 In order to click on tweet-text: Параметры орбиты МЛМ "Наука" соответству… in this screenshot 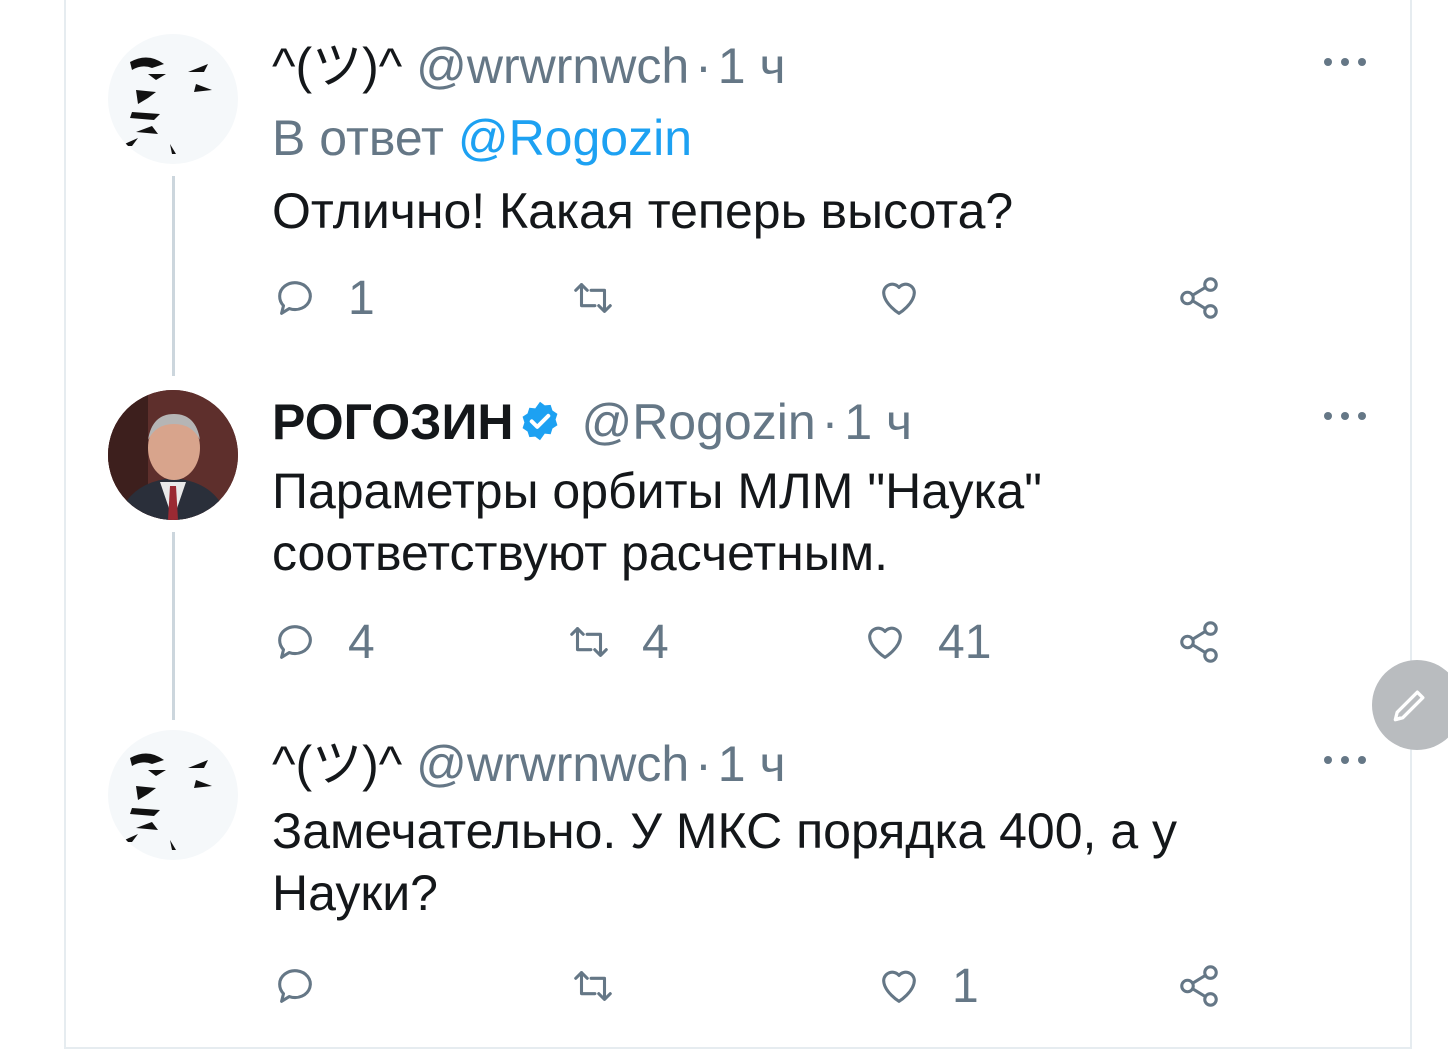, I will do `click(657, 522)`.